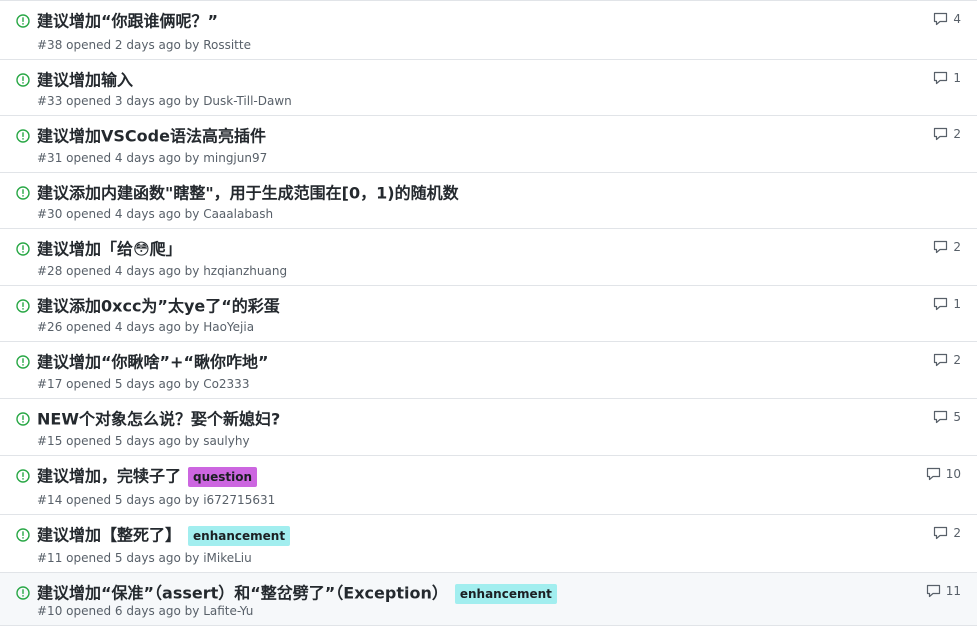  Describe the element at coordinates (50, 558) in the screenshot. I see `issue-number: #11` at that location.